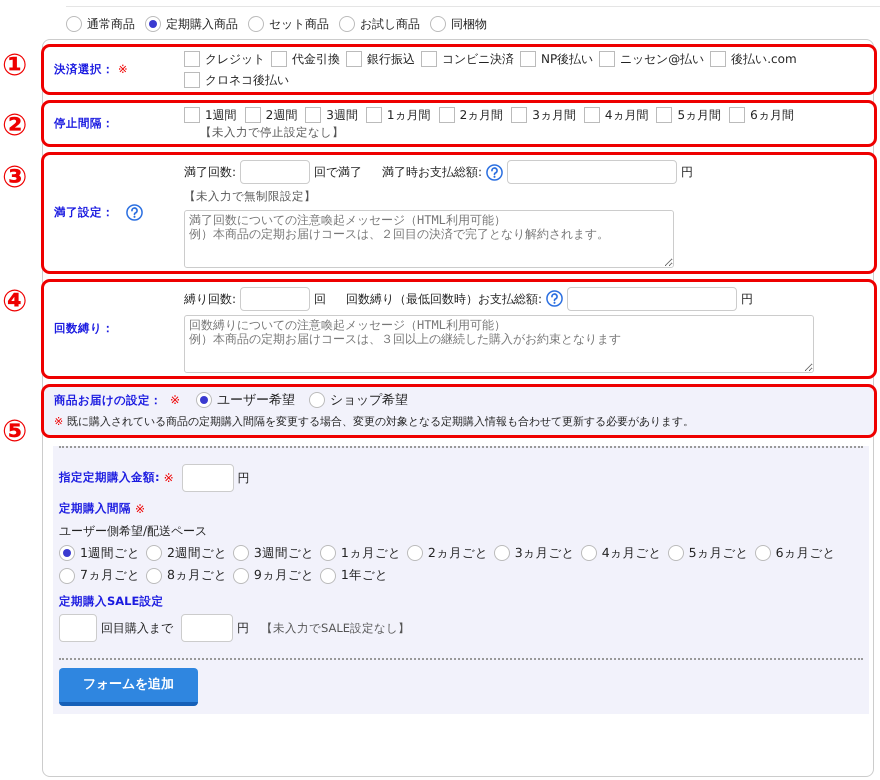 This screenshot has height=780, width=880. Describe the element at coordinates (256, 400) in the screenshot. I see `radio-label: ユーザー希望` at that location.